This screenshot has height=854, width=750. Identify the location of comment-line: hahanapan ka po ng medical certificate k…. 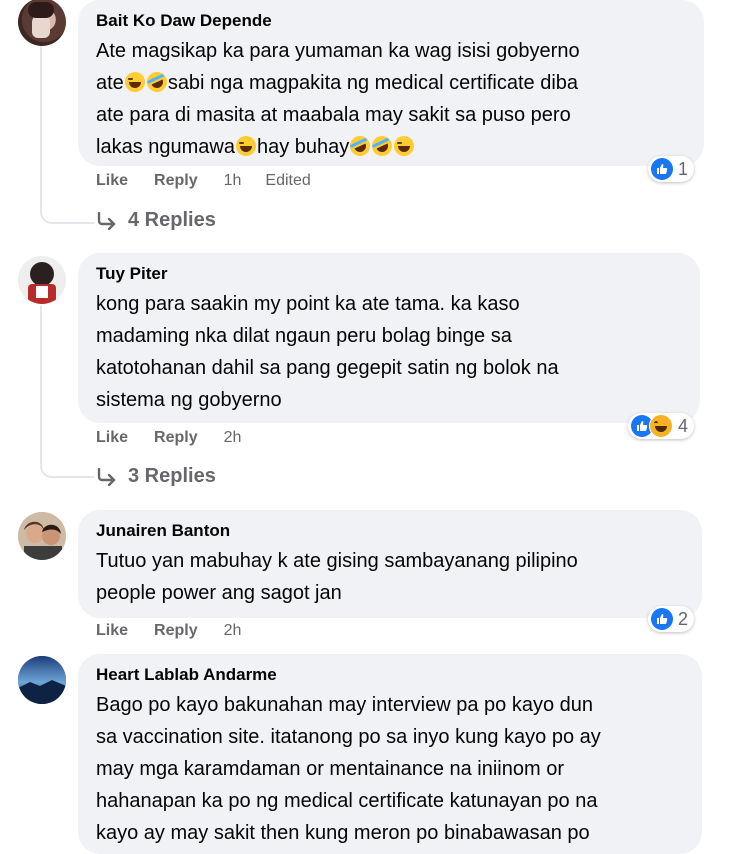
(347, 801).